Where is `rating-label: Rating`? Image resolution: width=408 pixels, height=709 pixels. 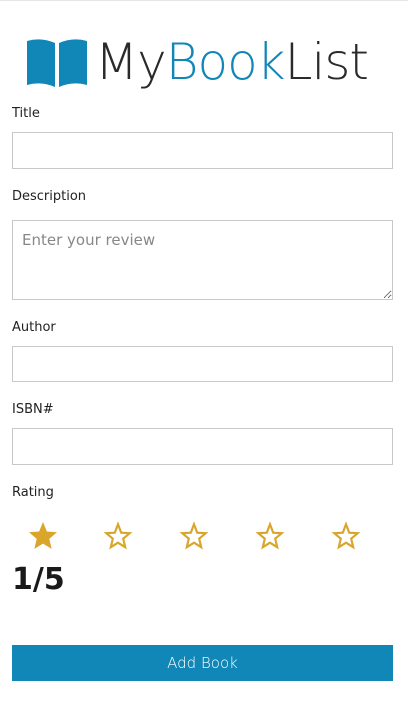 rating-label: Rating is located at coordinates (33, 492).